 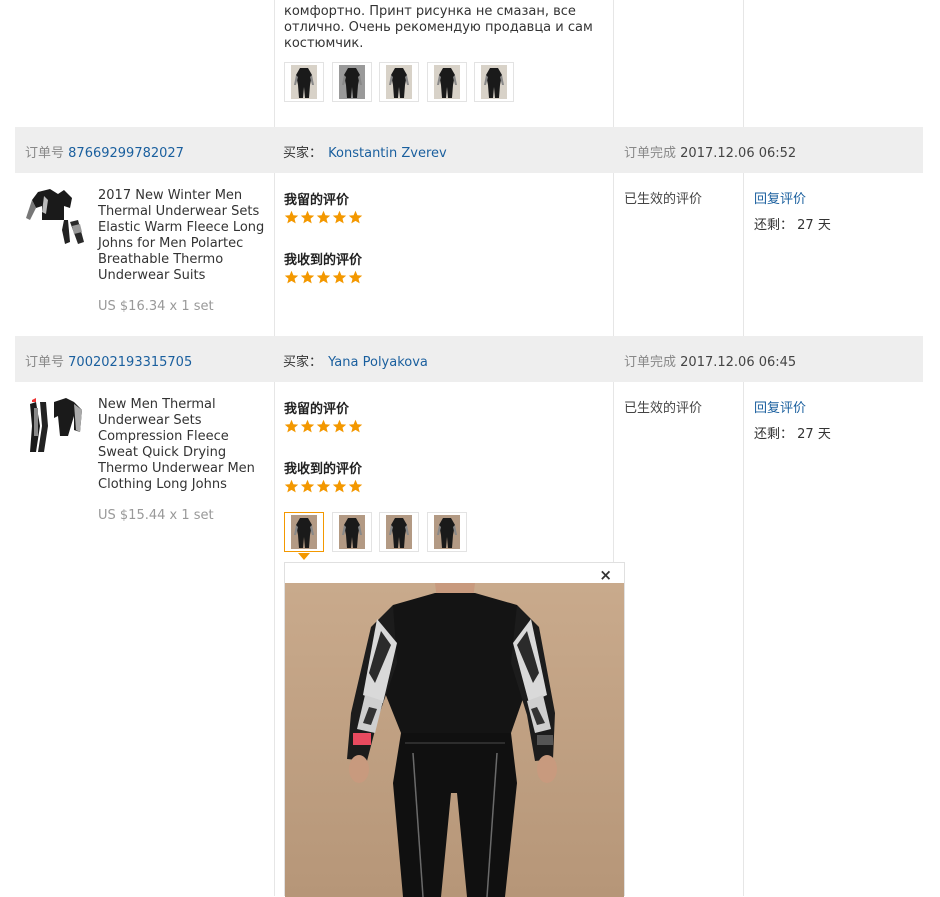 I want to click on order-number-link: 700202193315705, so click(x=130, y=362).